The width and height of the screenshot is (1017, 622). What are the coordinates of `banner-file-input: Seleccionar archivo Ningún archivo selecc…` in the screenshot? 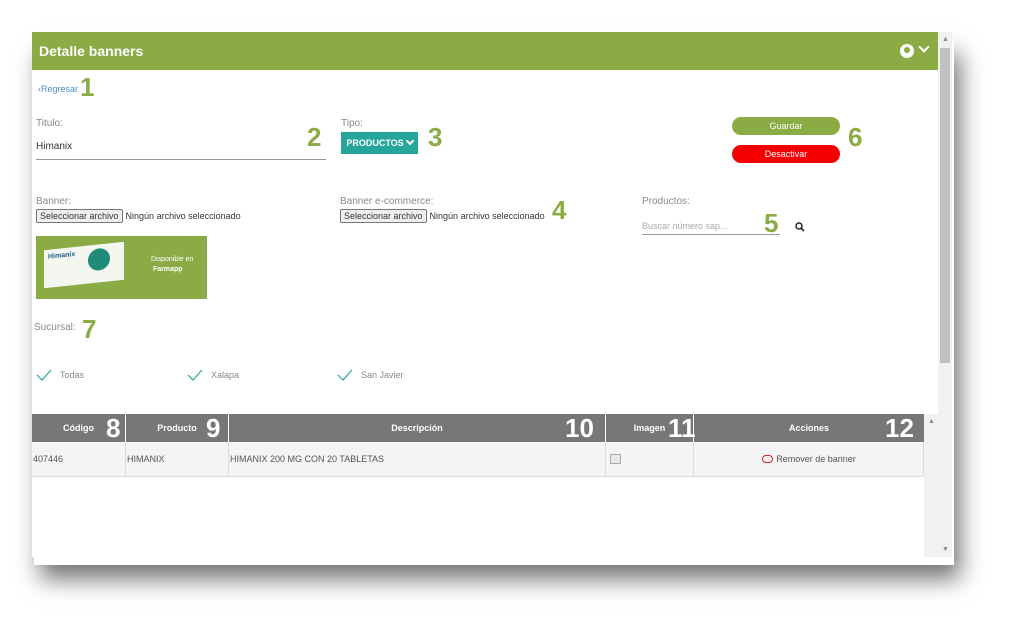 It's located at (138, 216).